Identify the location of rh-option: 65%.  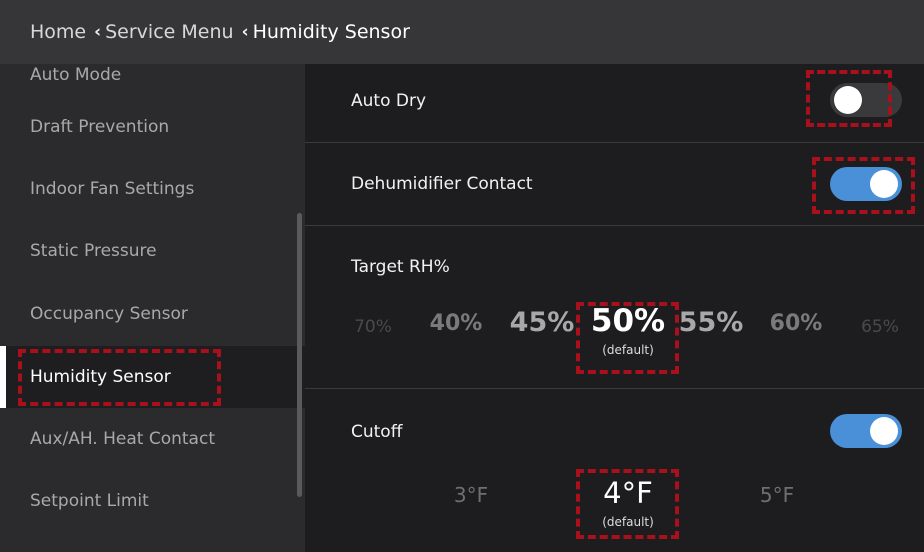
(880, 327).